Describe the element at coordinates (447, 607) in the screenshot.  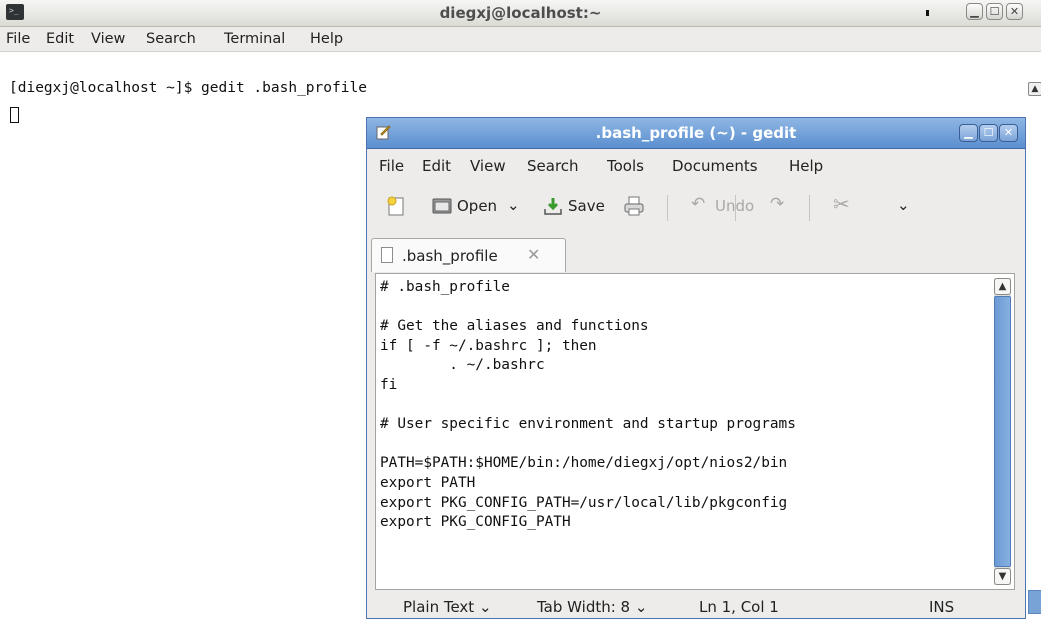
I see `language-selector: Plain Text ⌄` at that location.